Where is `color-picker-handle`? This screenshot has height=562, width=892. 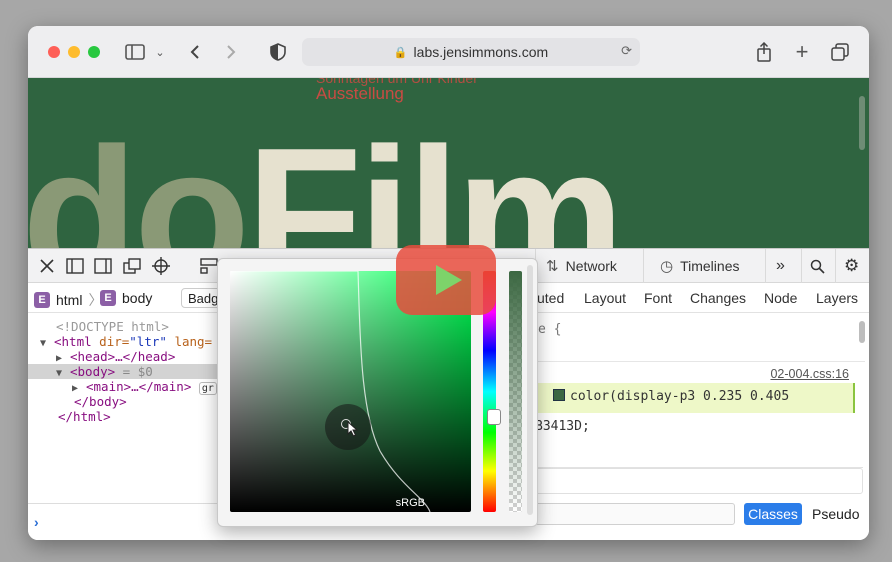
color-picker-handle is located at coordinates (348, 427).